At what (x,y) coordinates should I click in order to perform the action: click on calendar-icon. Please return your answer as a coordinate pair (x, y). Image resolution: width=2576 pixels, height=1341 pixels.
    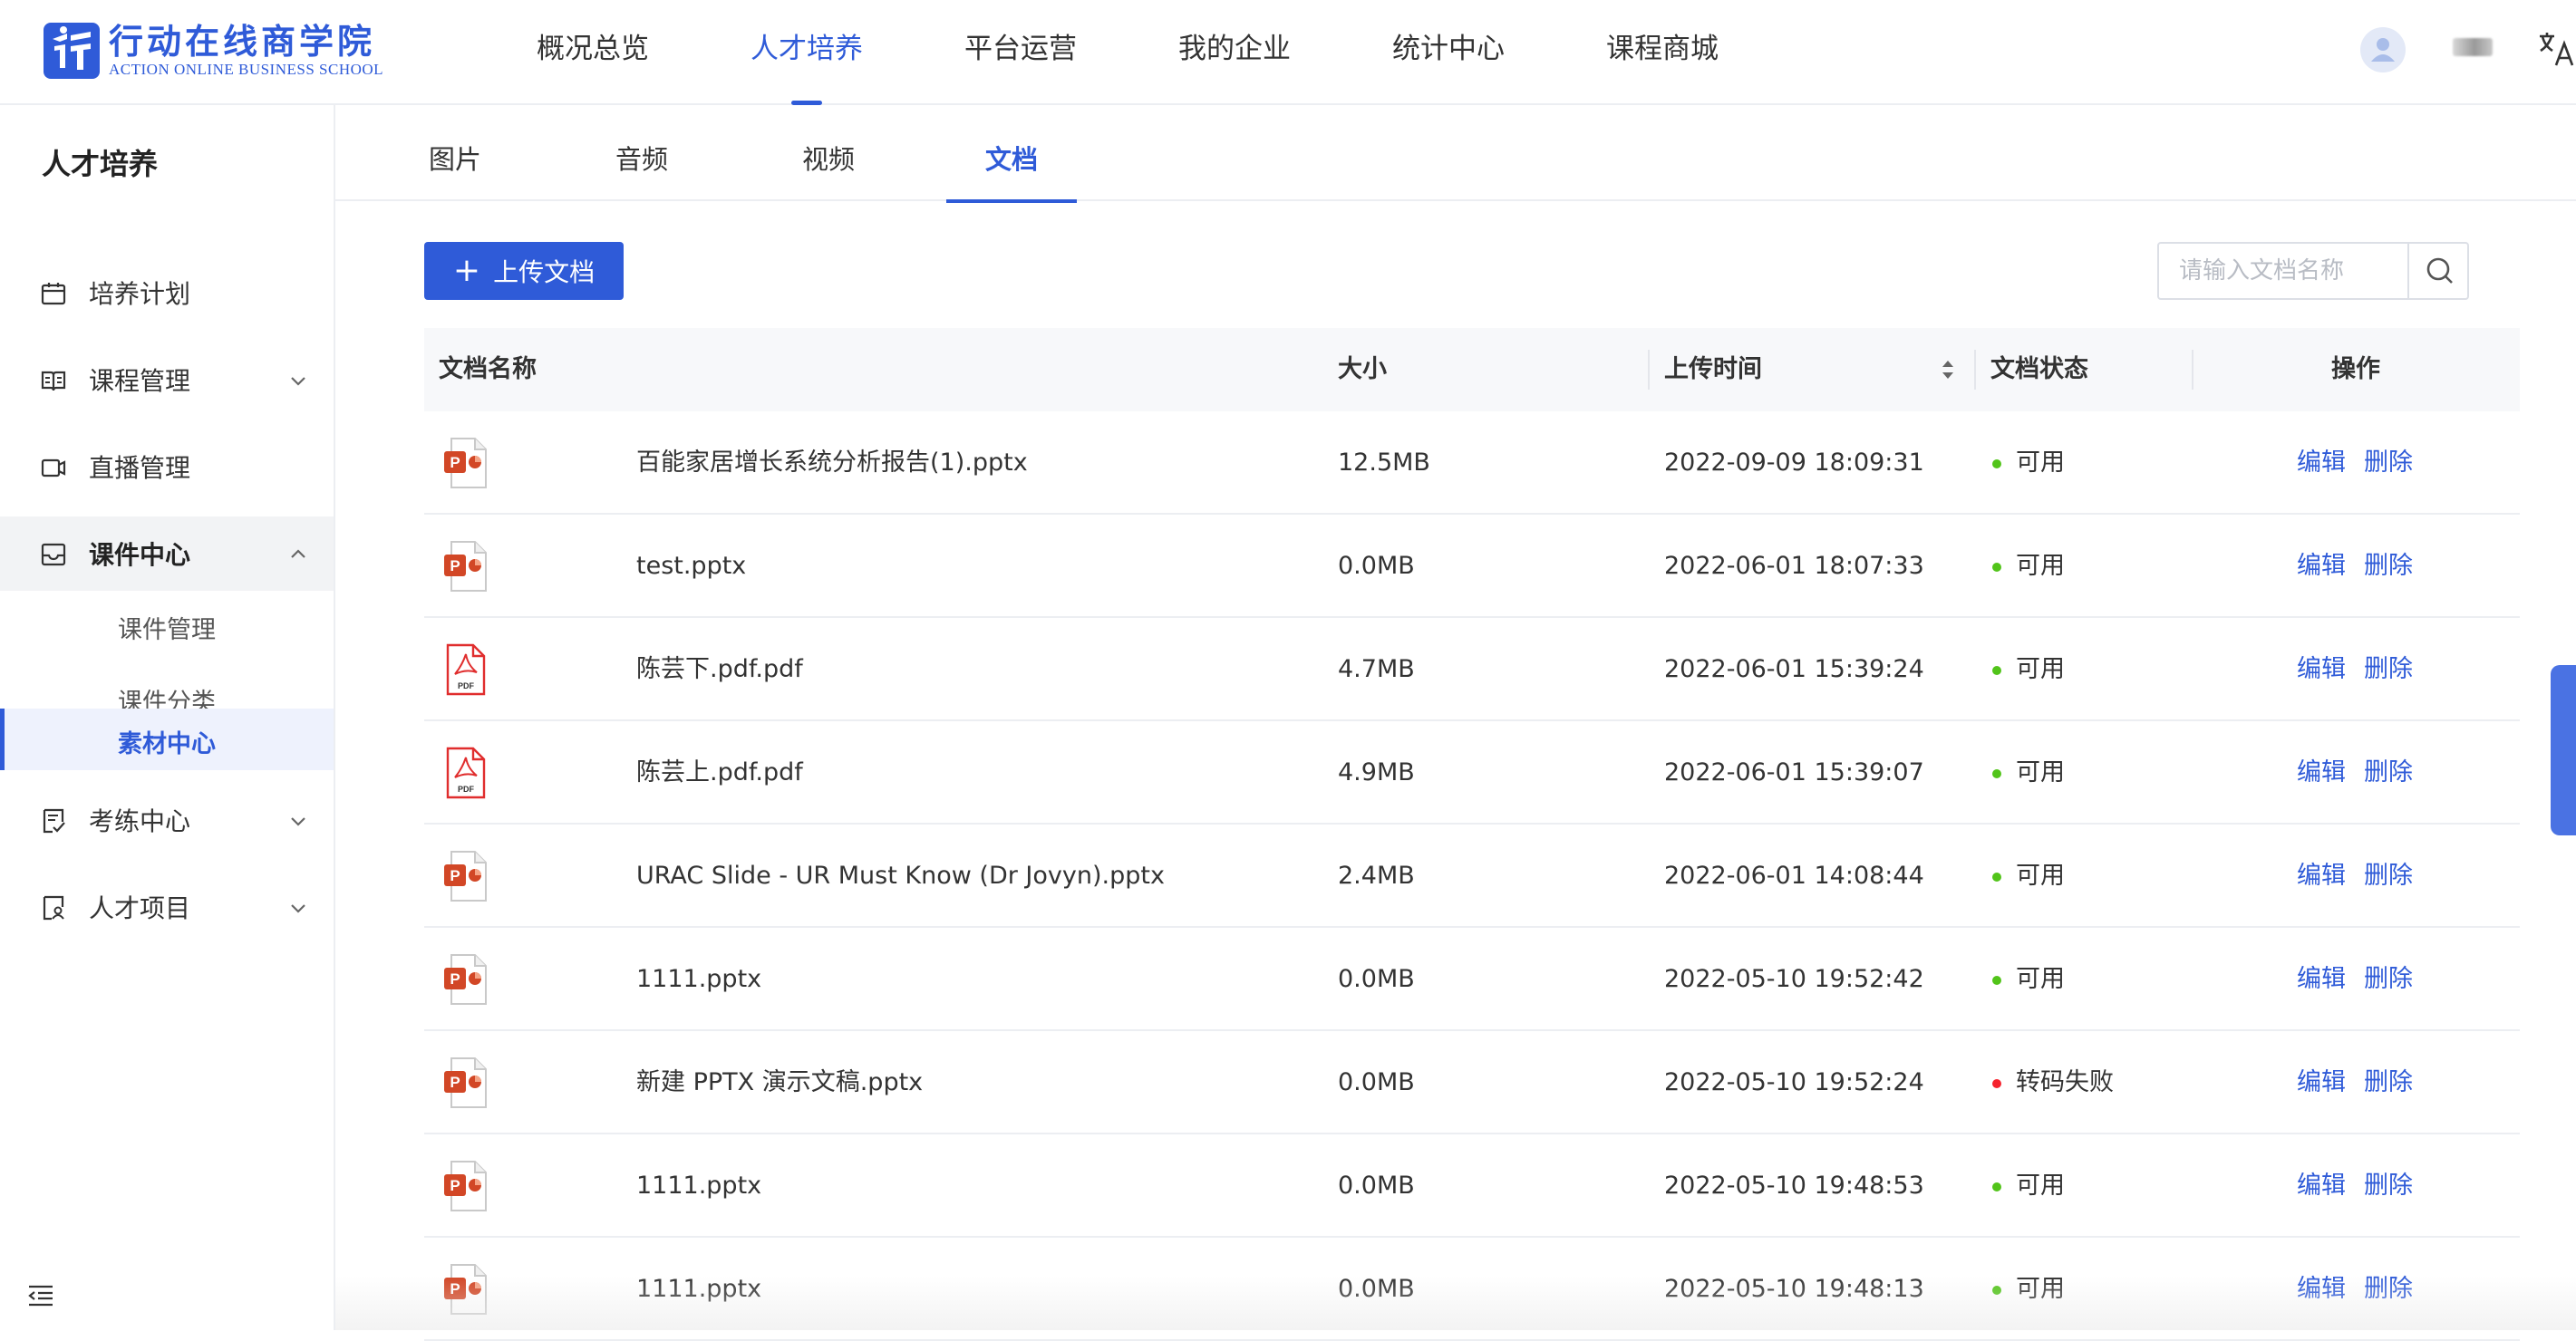
    Looking at the image, I should click on (53, 294).